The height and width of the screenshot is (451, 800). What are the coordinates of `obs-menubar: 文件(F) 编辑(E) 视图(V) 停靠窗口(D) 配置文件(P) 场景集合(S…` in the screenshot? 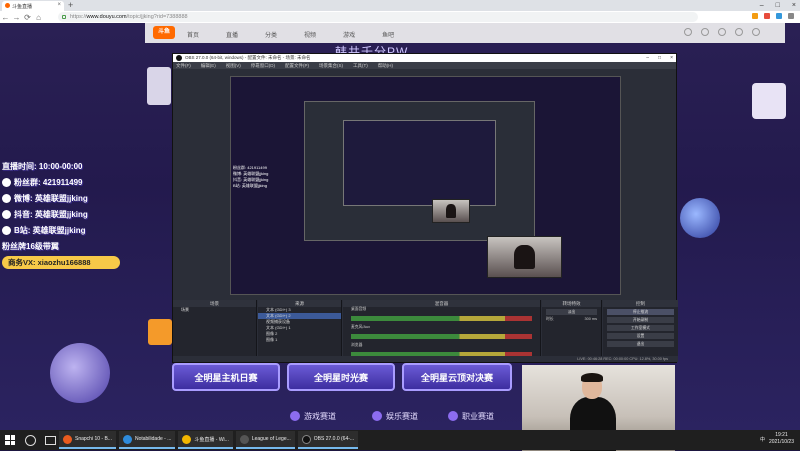 It's located at (424, 65).